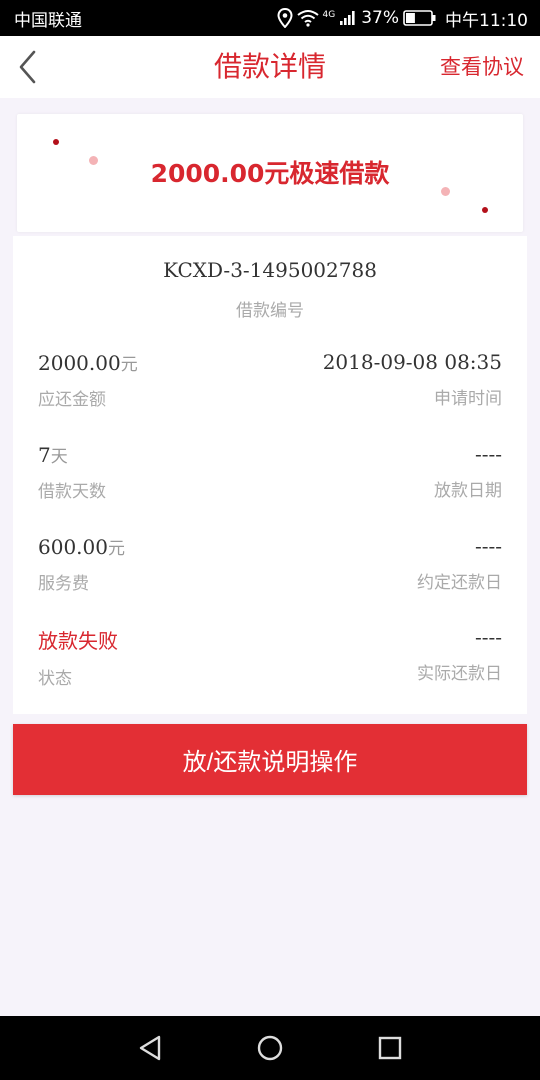  What do you see at coordinates (88, 363) in the screenshot?
I see `due-amount-value: 2000.00元` at bounding box center [88, 363].